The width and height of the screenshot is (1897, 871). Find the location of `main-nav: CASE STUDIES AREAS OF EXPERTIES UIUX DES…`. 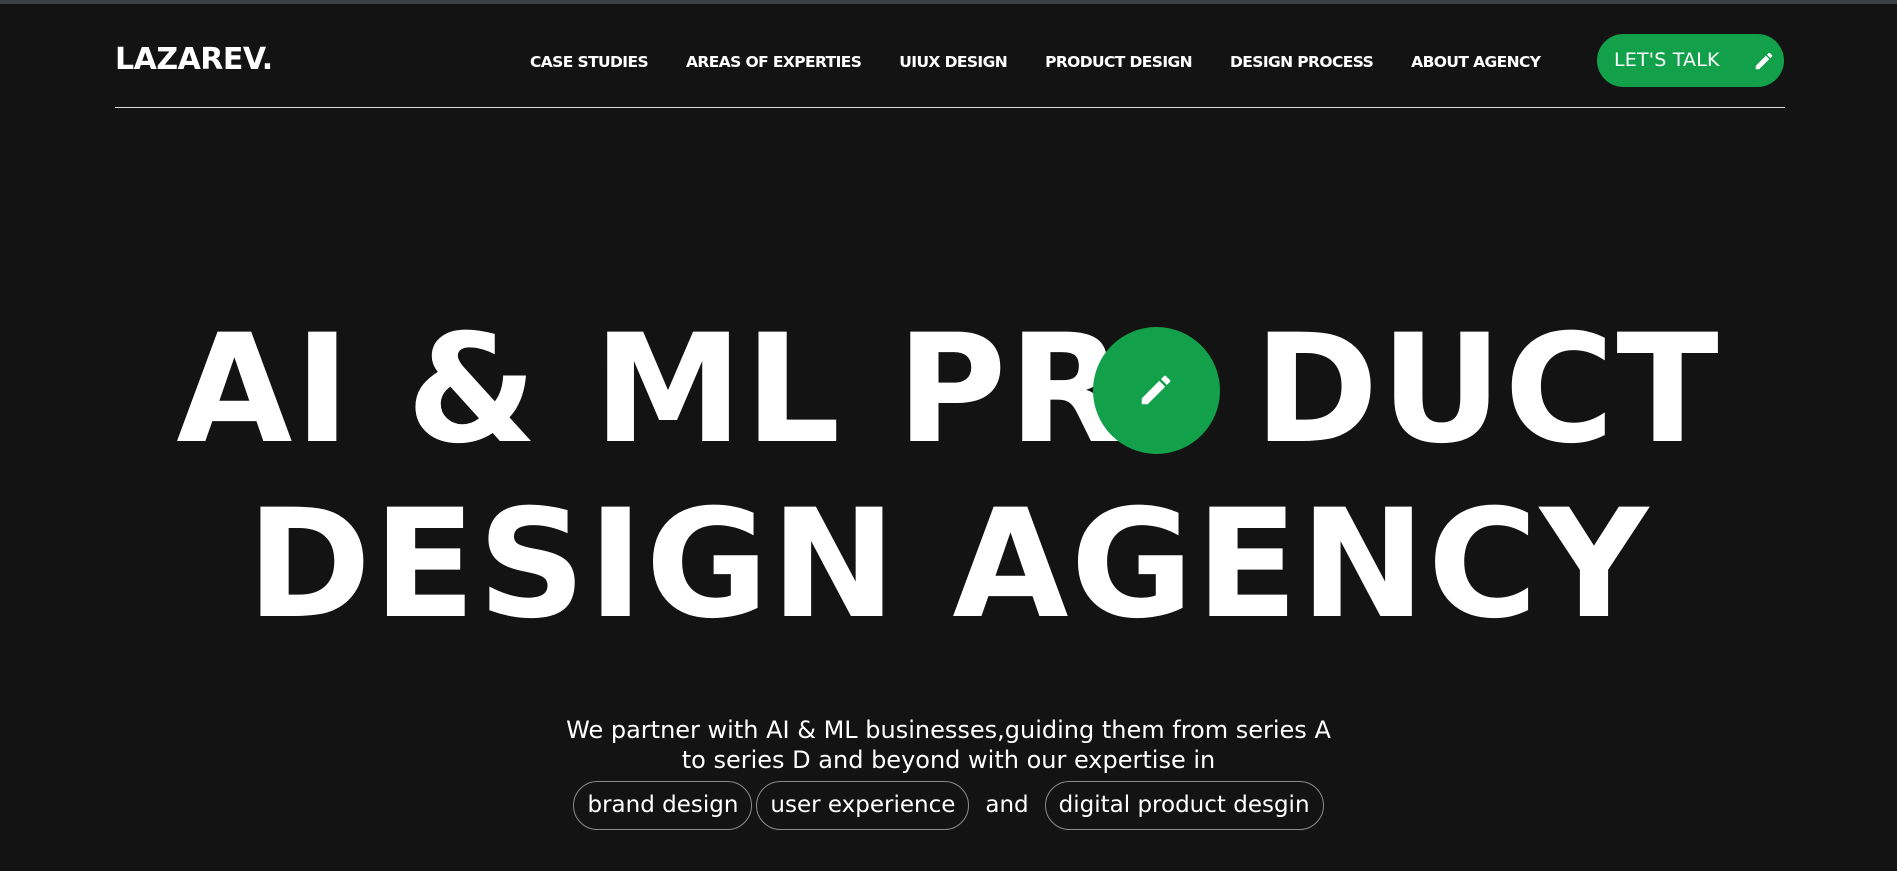

main-nav: CASE STUDIES AREAS OF EXPERTIES UIUX DES… is located at coordinates (1035, 62).